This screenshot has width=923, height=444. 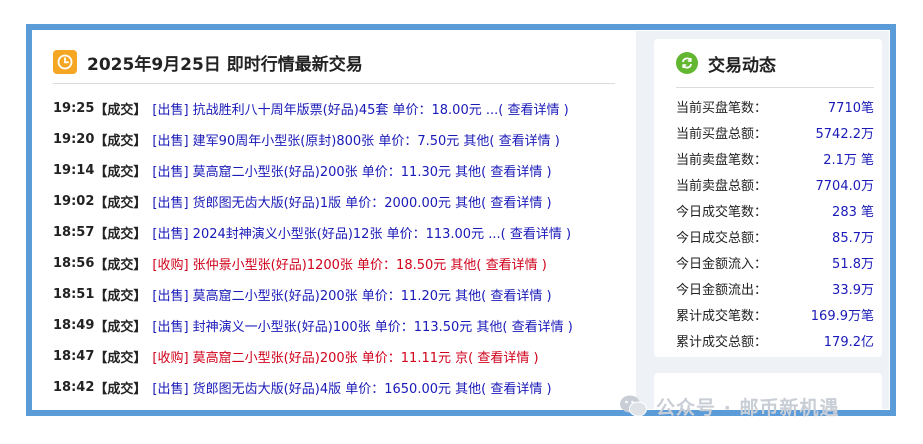 I want to click on stat-label: 累计成交总额：, so click(x=722, y=342).